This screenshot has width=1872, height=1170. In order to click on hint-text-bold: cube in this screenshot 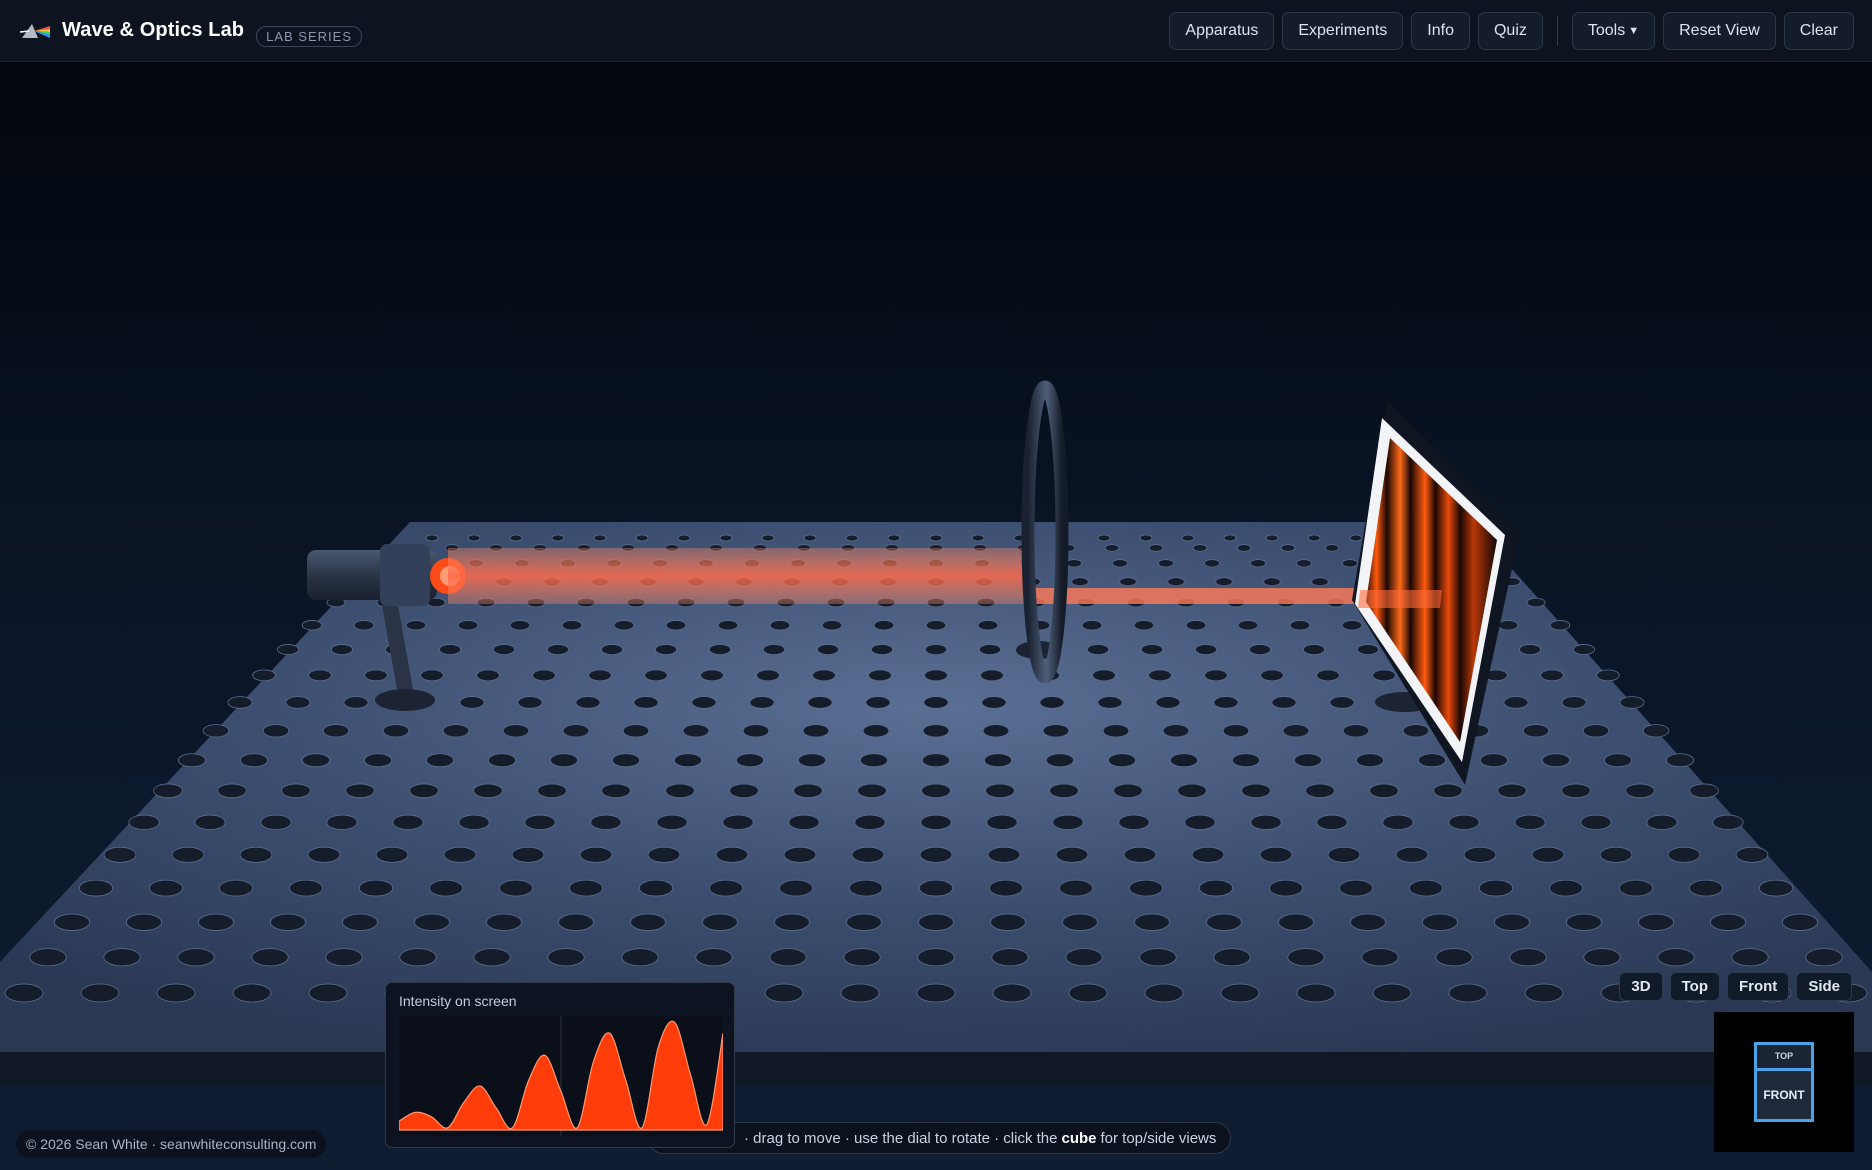, I will do `click(1079, 1138)`.